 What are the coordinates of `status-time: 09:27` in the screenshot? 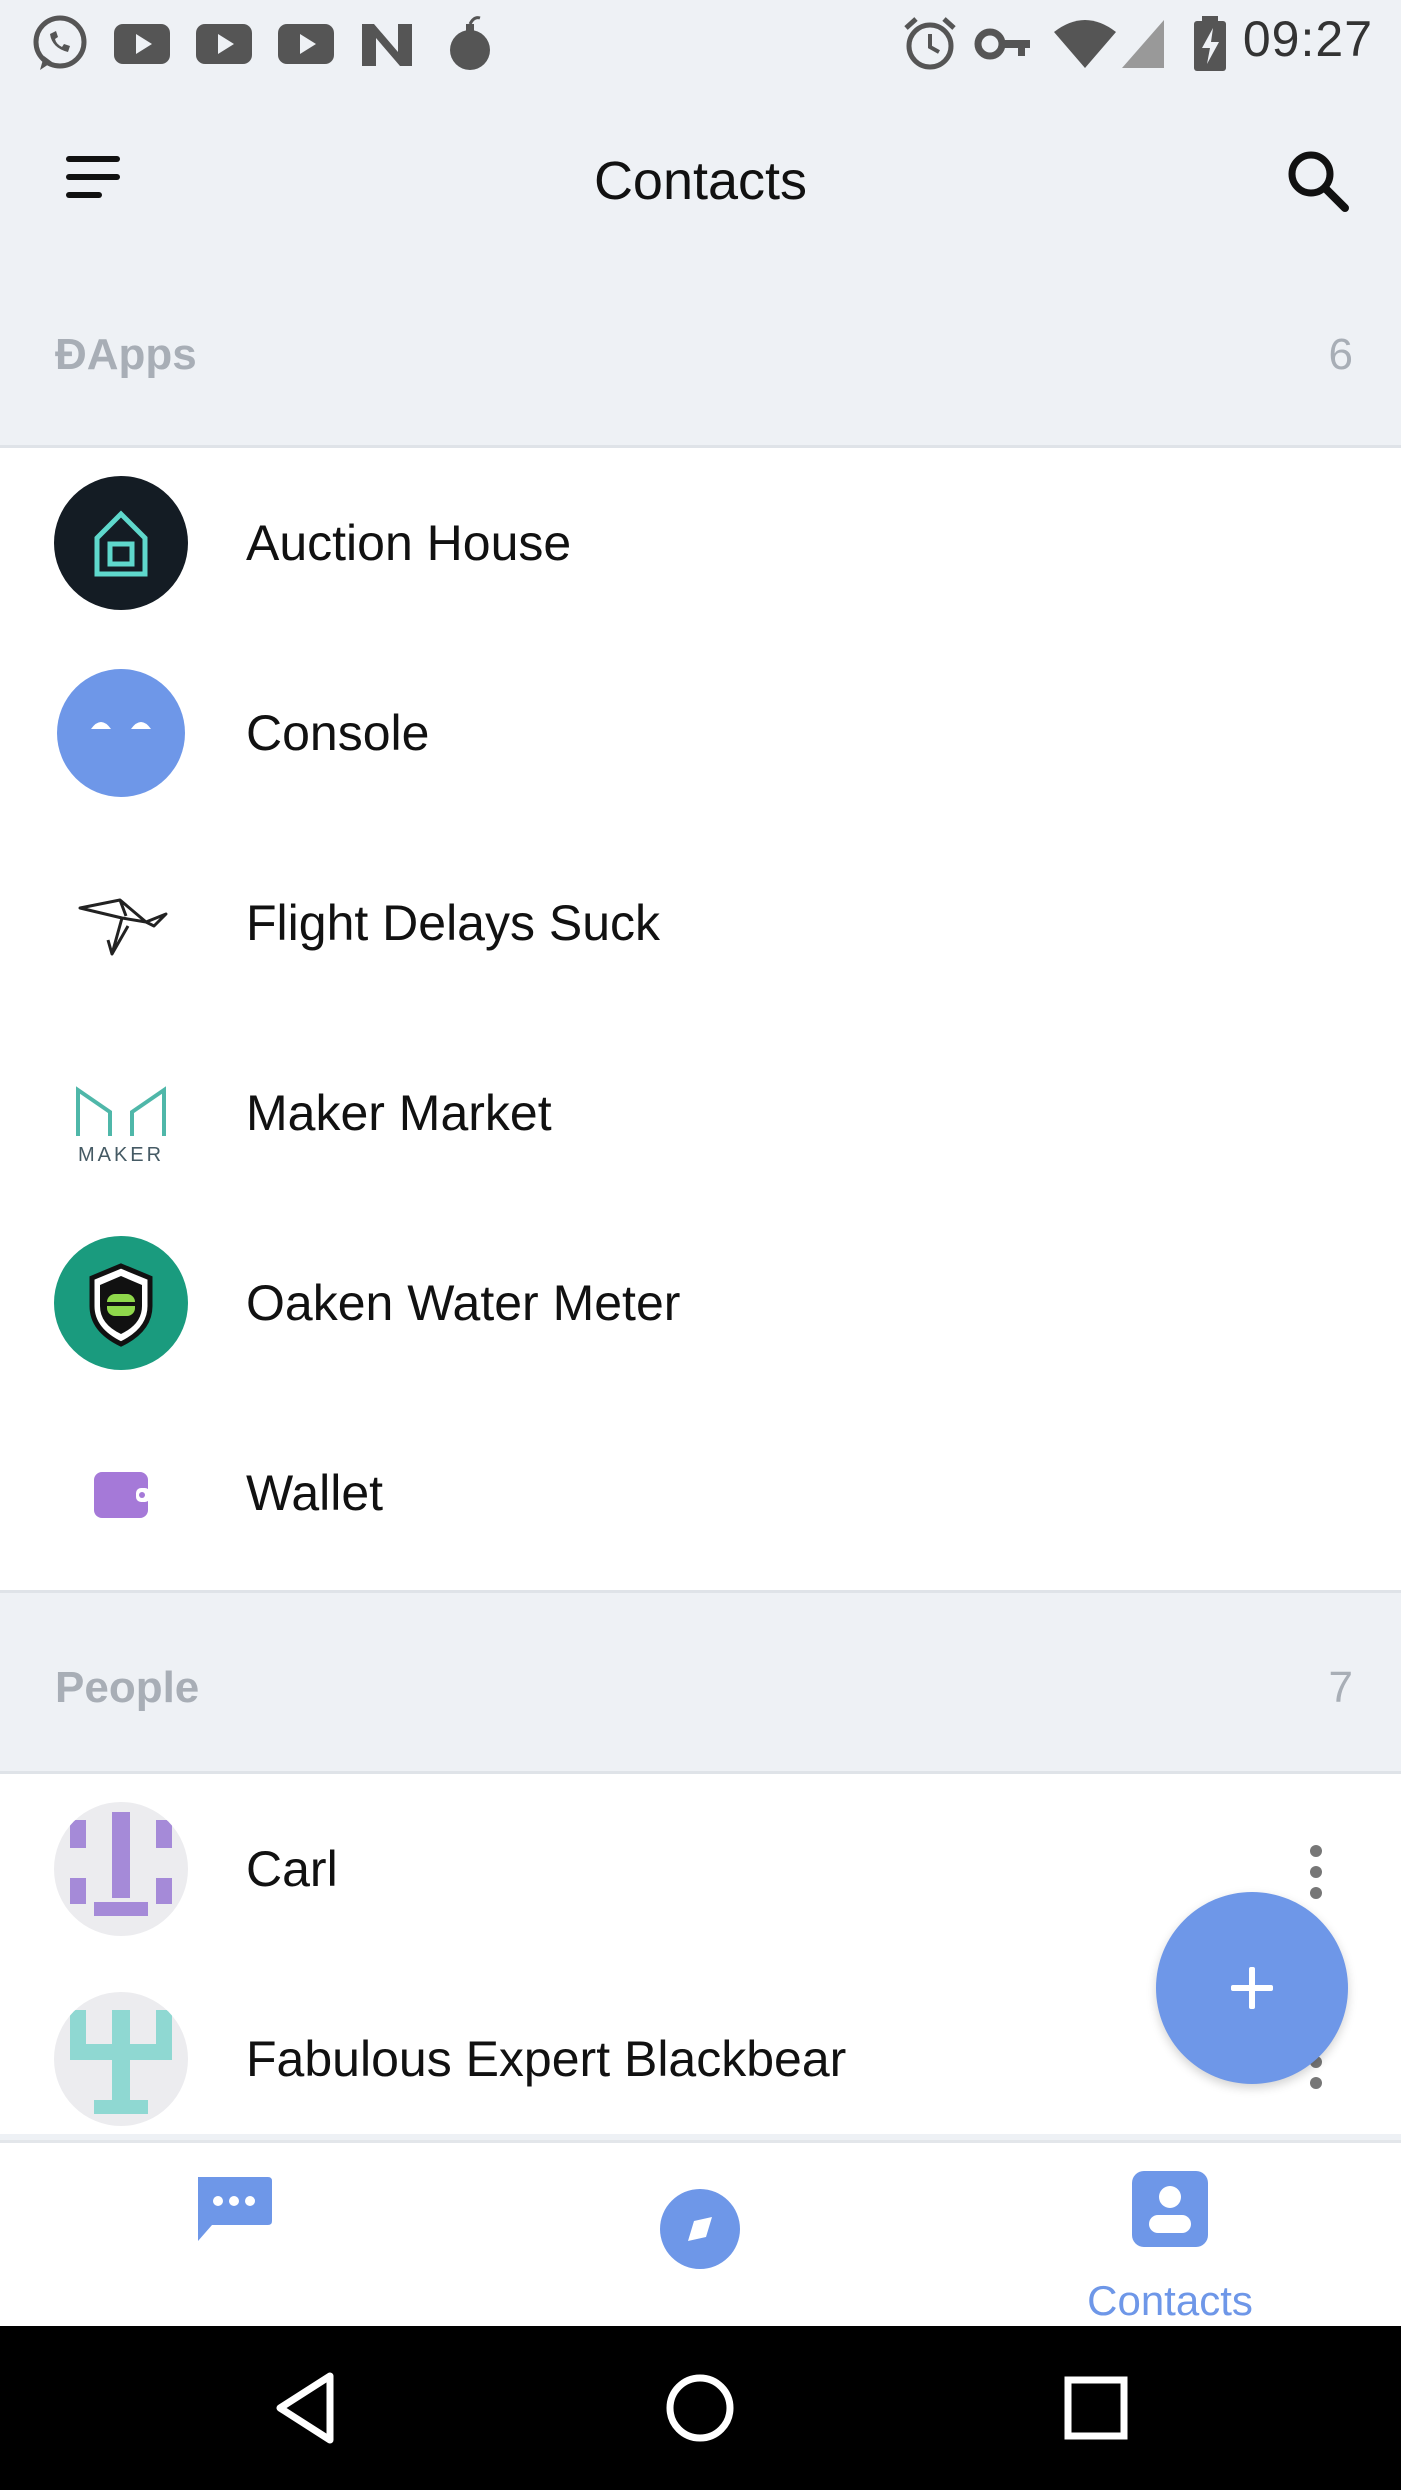 It's located at (1307, 39).